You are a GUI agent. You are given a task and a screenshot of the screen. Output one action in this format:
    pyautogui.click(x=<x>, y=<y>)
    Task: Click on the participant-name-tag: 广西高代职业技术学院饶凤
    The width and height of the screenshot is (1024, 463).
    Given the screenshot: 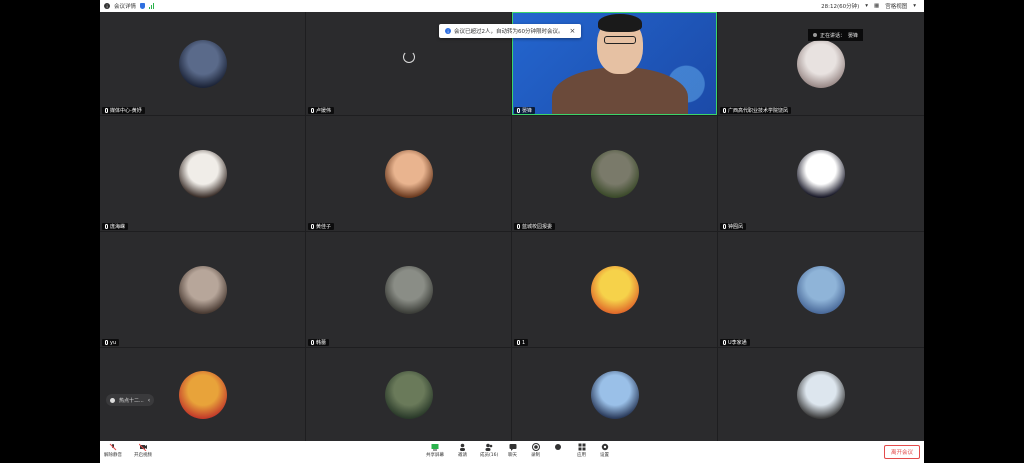 What is the action you would take?
    pyautogui.click(x=756, y=110)
    